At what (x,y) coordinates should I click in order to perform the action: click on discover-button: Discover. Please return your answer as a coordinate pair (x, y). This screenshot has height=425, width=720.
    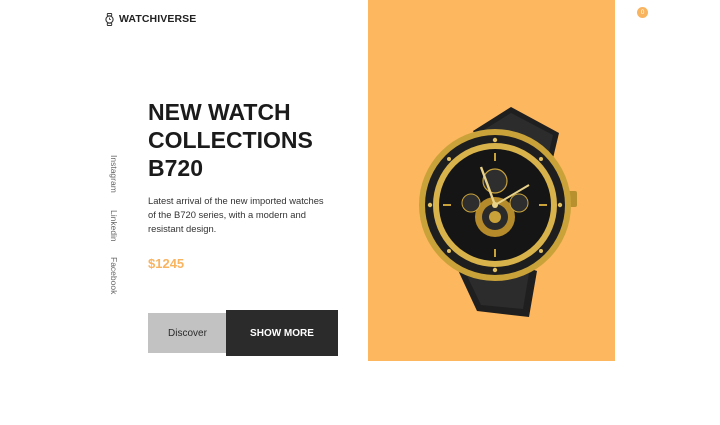
    Looking at the image, I should click on (187, 333).